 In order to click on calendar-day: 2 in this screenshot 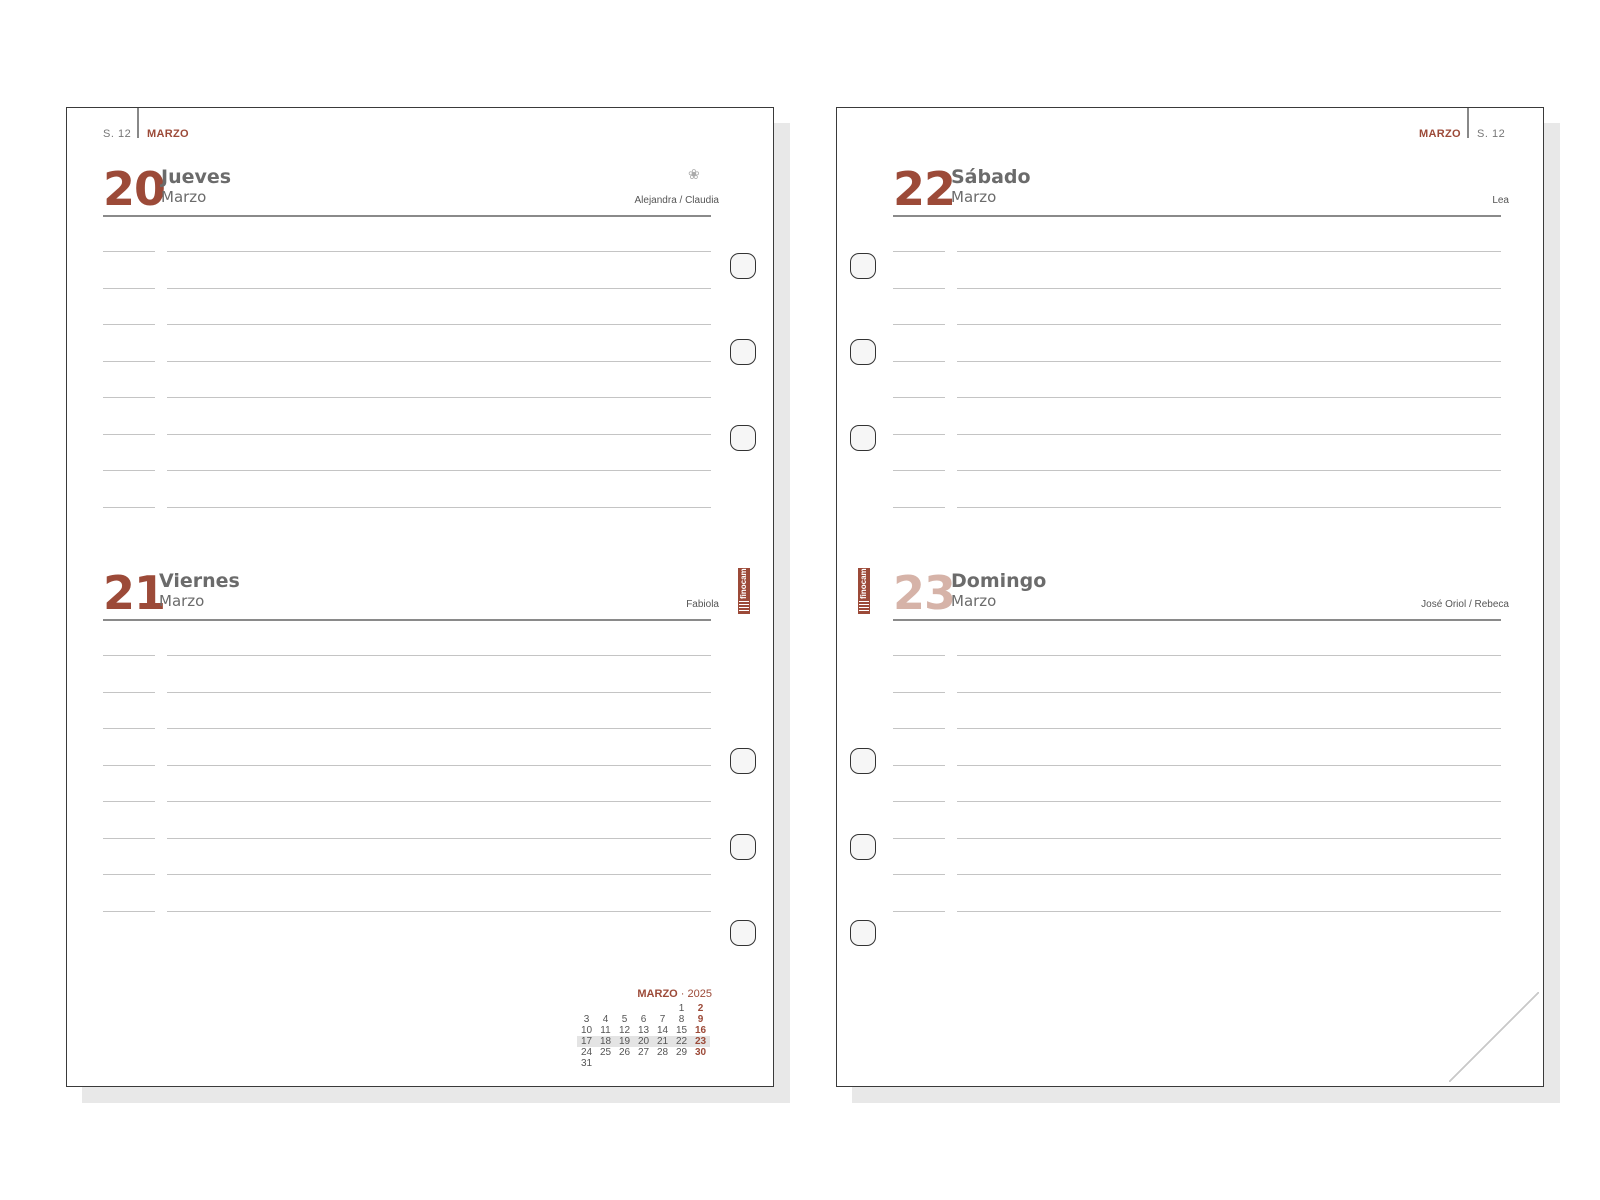, I will do `click(700, 1008)`.